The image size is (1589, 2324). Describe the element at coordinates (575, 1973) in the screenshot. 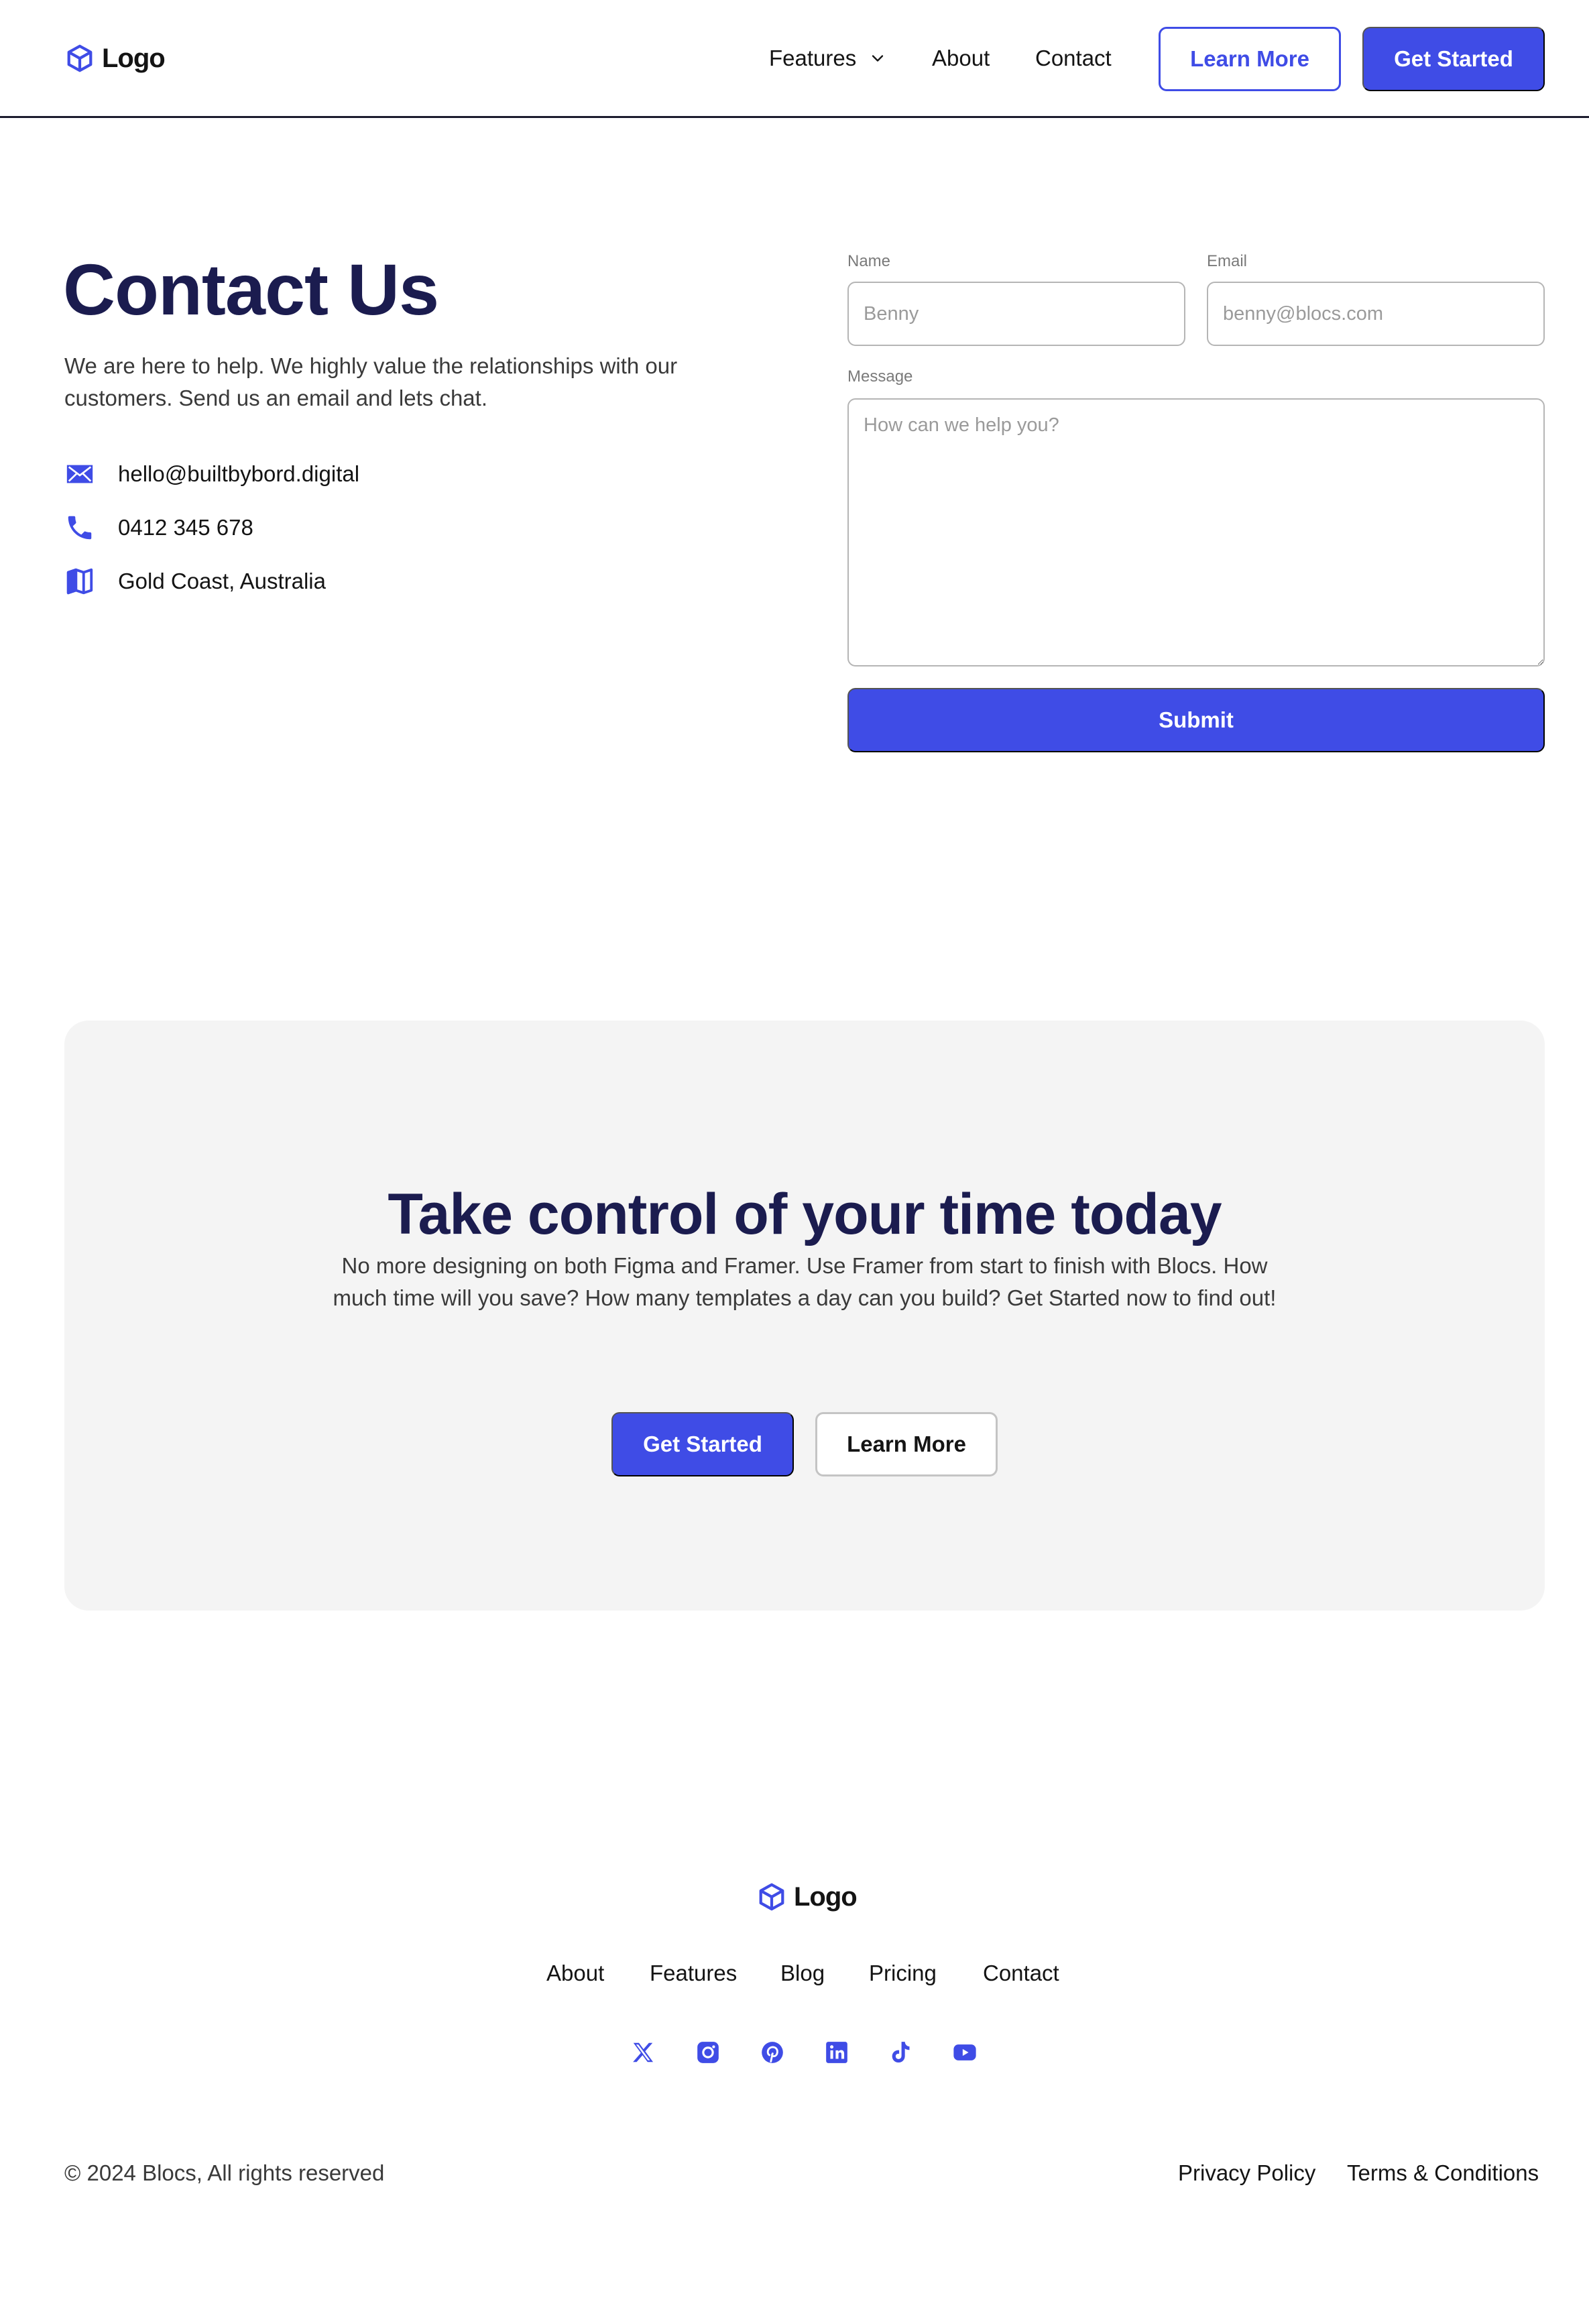

I see `footer-nav-about: About` at that location.